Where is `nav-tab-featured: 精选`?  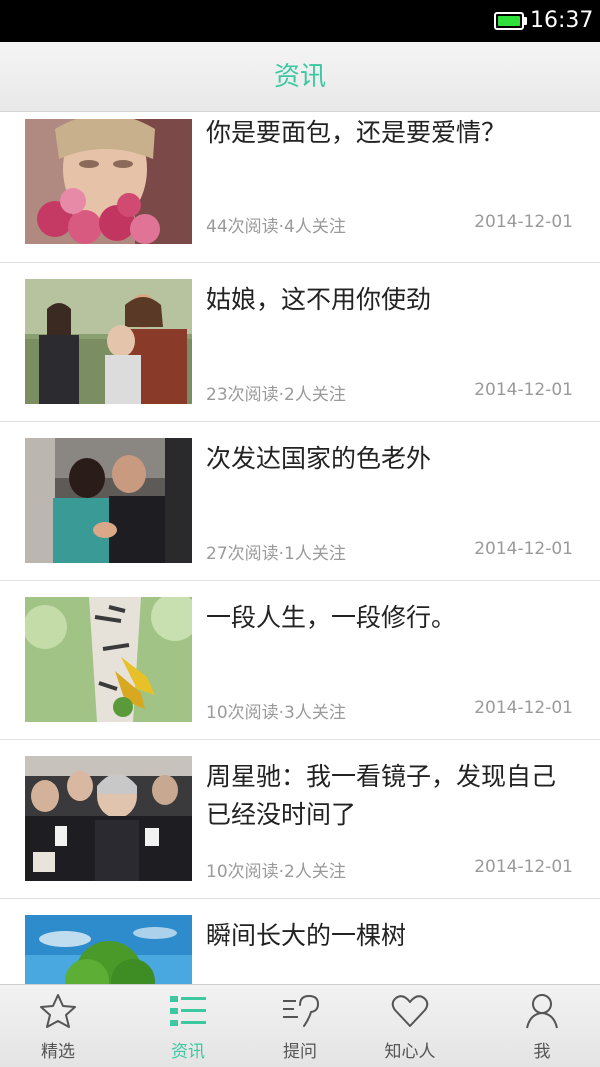
nav-tab-featured: 精选 is located at coordinates (58, 1026).